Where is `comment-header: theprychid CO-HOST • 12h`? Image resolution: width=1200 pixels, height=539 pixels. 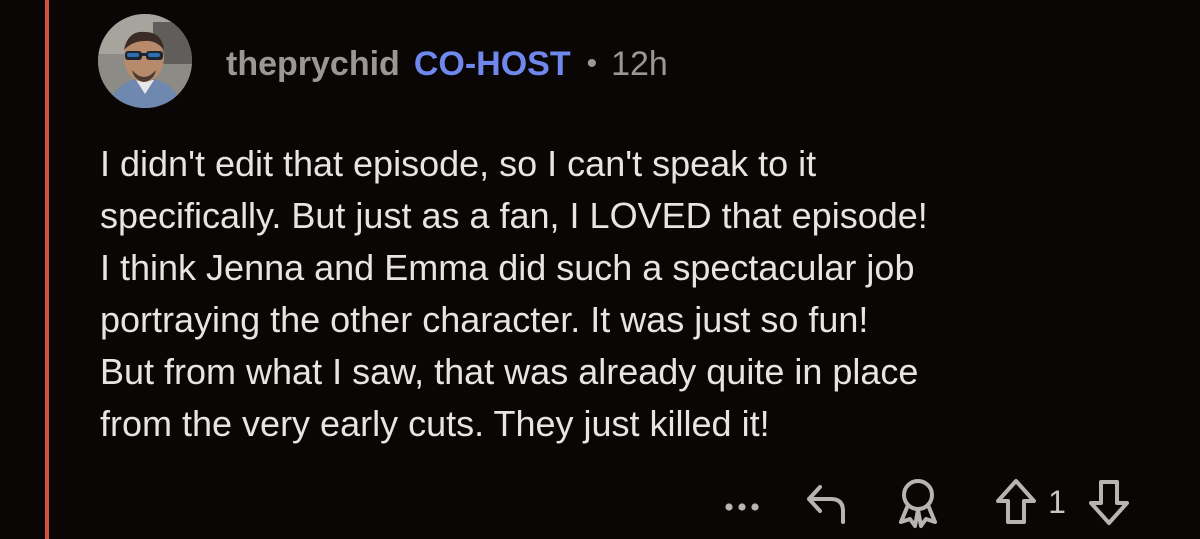 comment-header: theprychid CO-HOST • 12h is located at coordinates (447, 64).